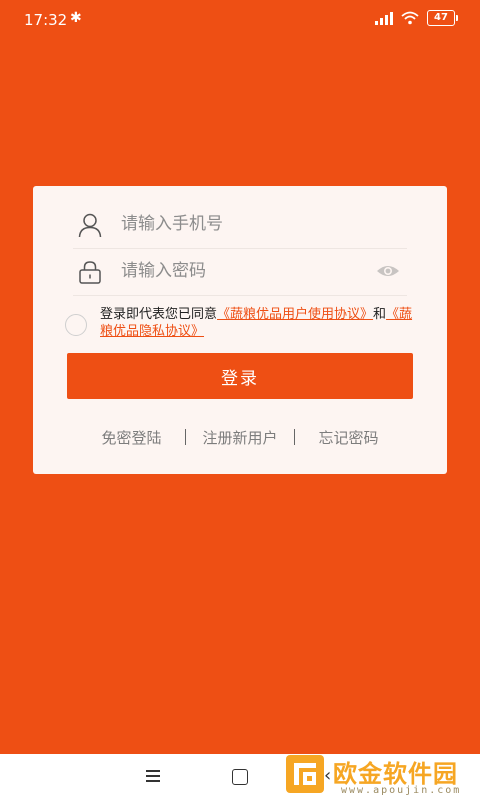  What do you see at coordinates (90, 272) in the screenshot?
I see `lock-icon` at bounding box center [90, 272].